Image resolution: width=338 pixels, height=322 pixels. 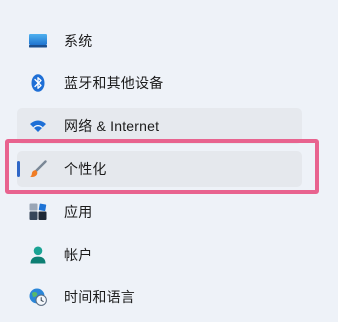 What do you see at coordinates (112, 126) in the screenshot?
I see `nav-item-label: 网络 & Internet` at bounding box center [112, 126].